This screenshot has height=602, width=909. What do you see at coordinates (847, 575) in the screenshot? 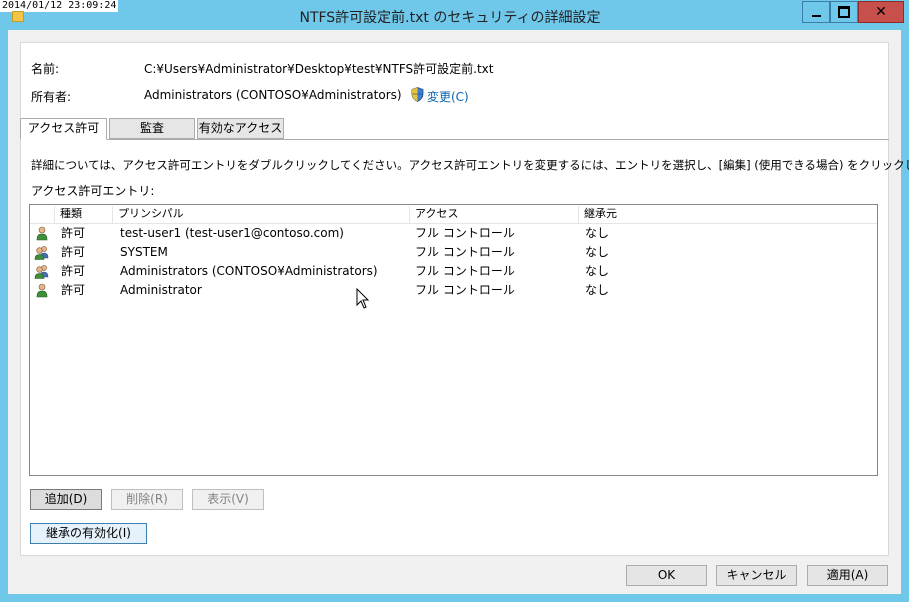
I see `apply-button: 適用(A)` at bounding box center [847, 575].